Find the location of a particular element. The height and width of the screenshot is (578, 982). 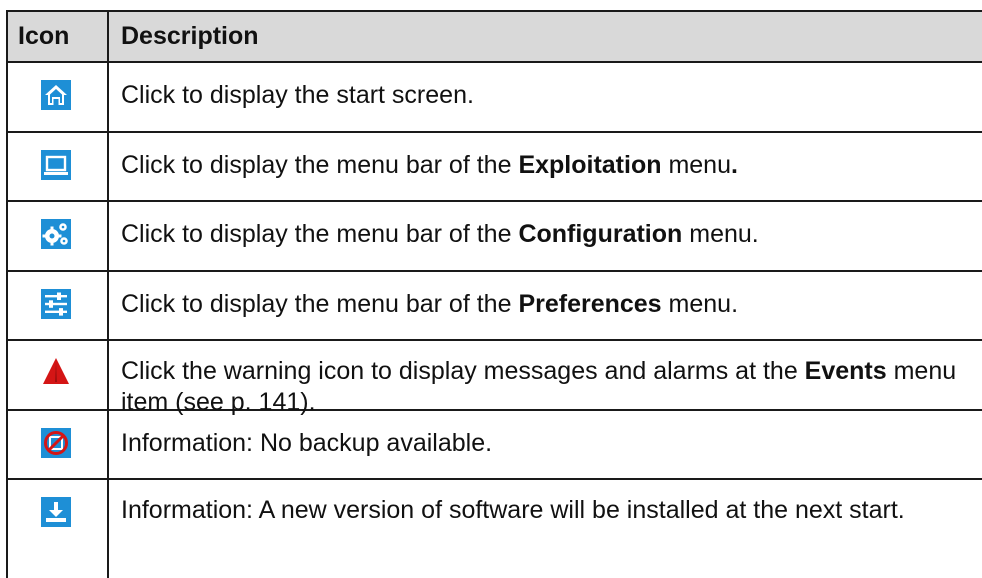

download-icon is located at coordinates (56, 512).